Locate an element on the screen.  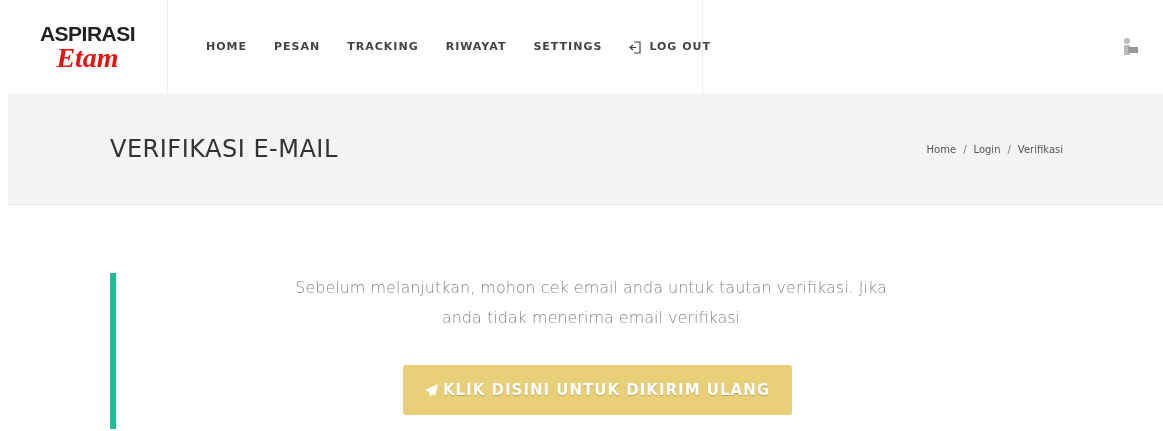
nav-link: TRACKING is located at coordinates (383, 47).